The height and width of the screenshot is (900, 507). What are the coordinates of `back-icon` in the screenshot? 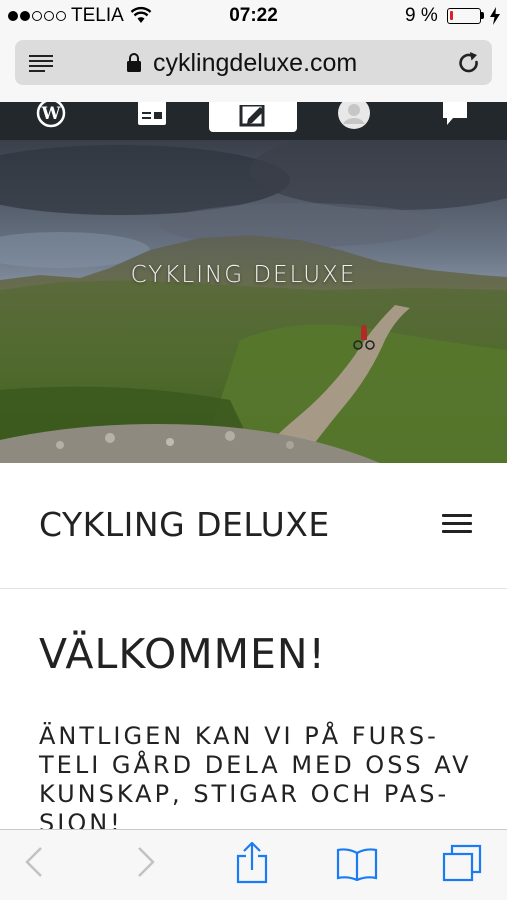 It's located at (34, 862).